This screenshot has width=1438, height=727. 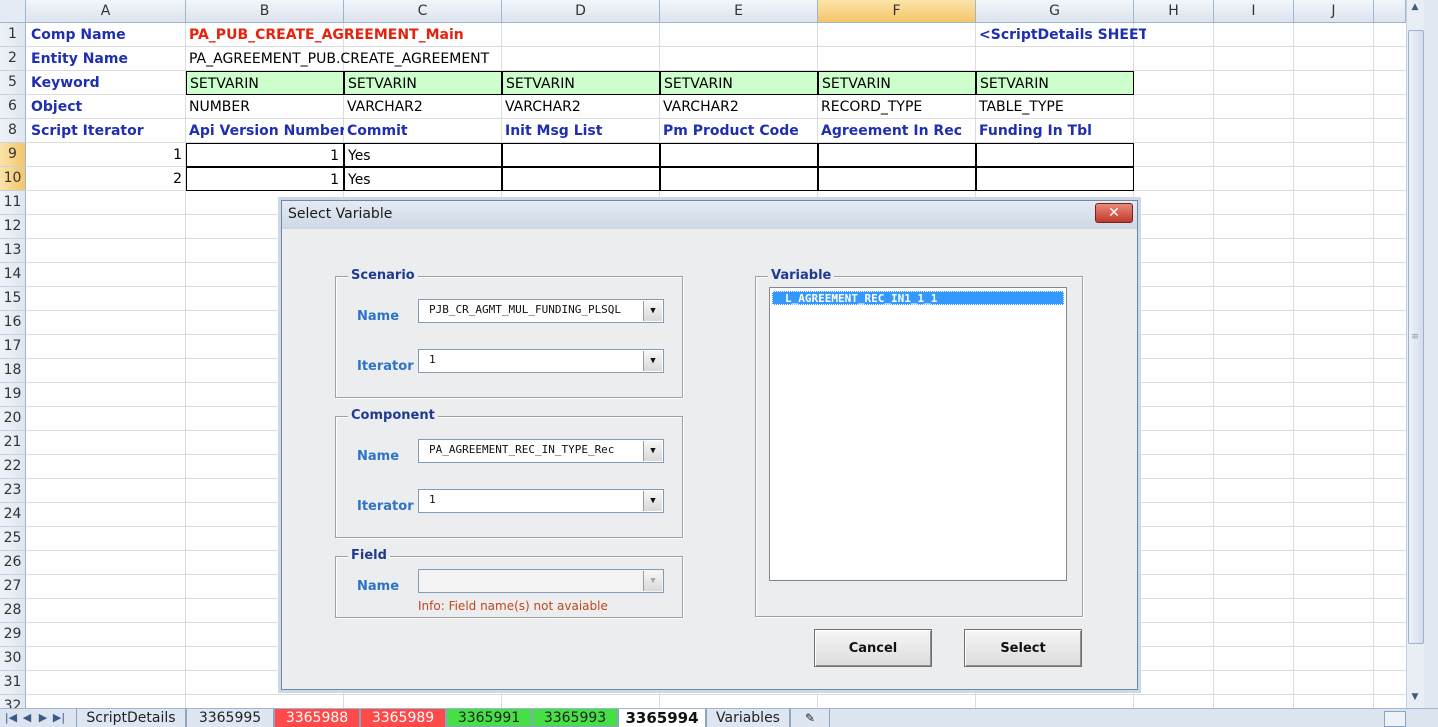 I want to click on dialog-titlebar: Select Variable ✕, so click(x=709, y=215).